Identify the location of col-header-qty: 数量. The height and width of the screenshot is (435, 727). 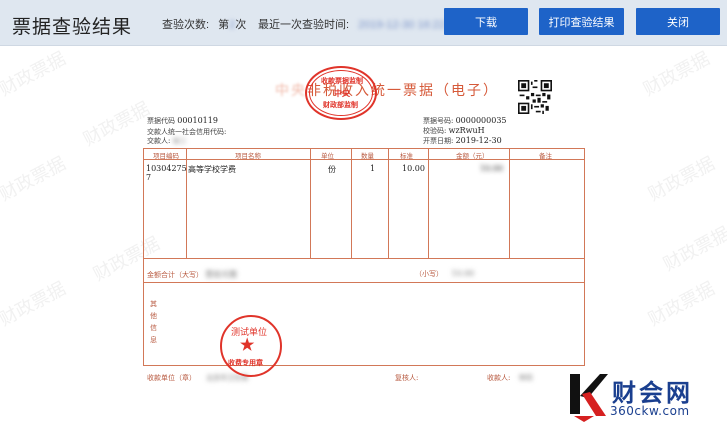
(367, 156).